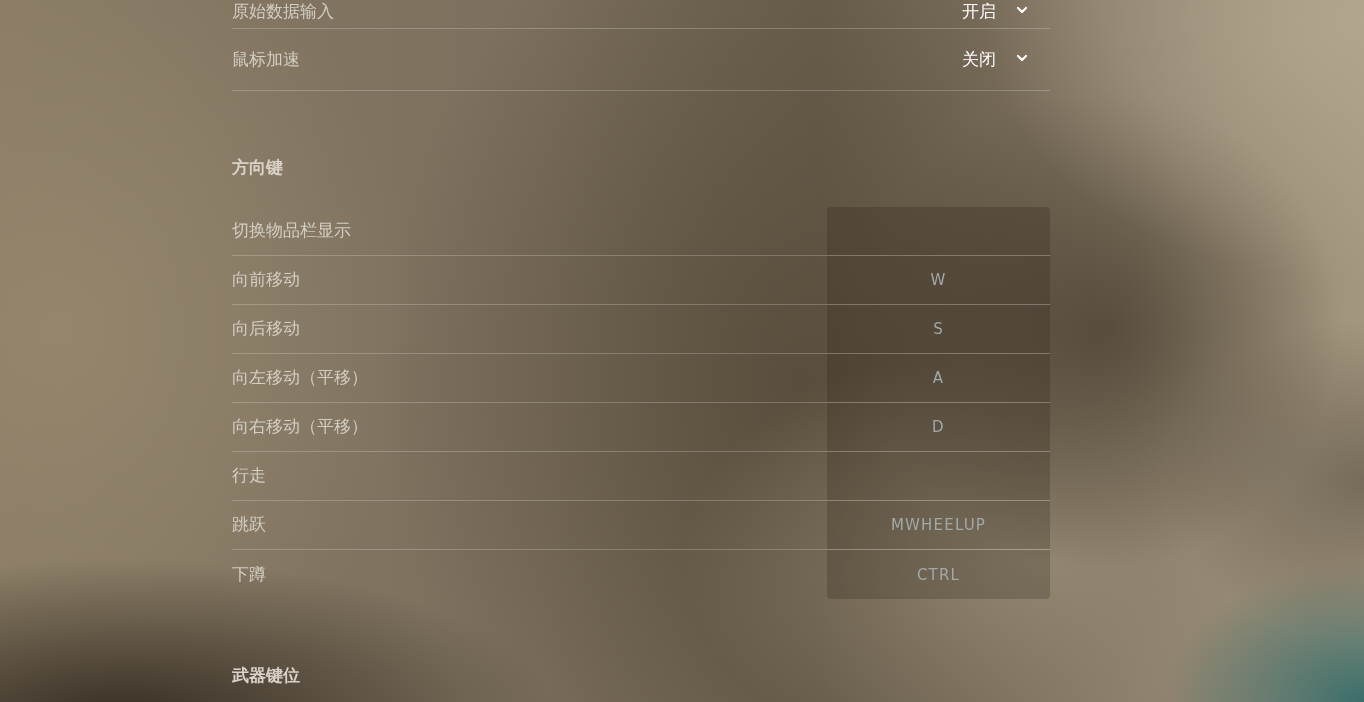 This screenshot has width=1364, height=702. What do you see at coordinates (266, 280) in the screenshot?
I see `action-label: 向前移动` at bounding box center [266, 280].